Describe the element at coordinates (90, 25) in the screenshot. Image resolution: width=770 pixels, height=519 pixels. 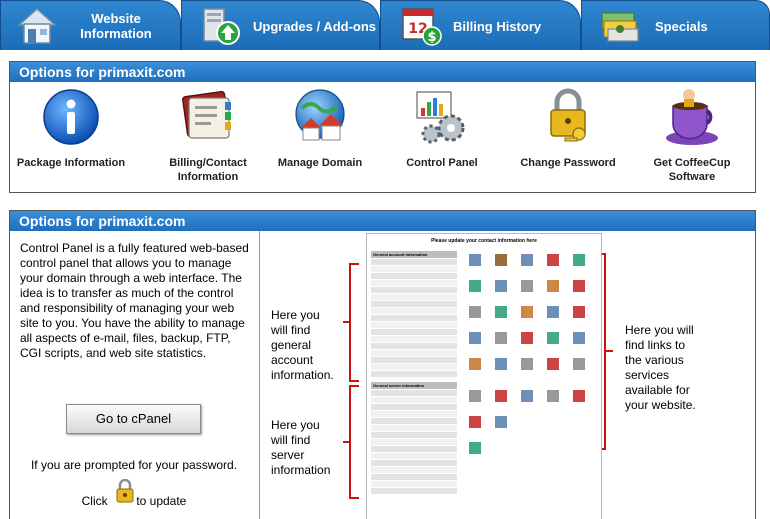
I see `tab-website-information: Website Information` at that location.